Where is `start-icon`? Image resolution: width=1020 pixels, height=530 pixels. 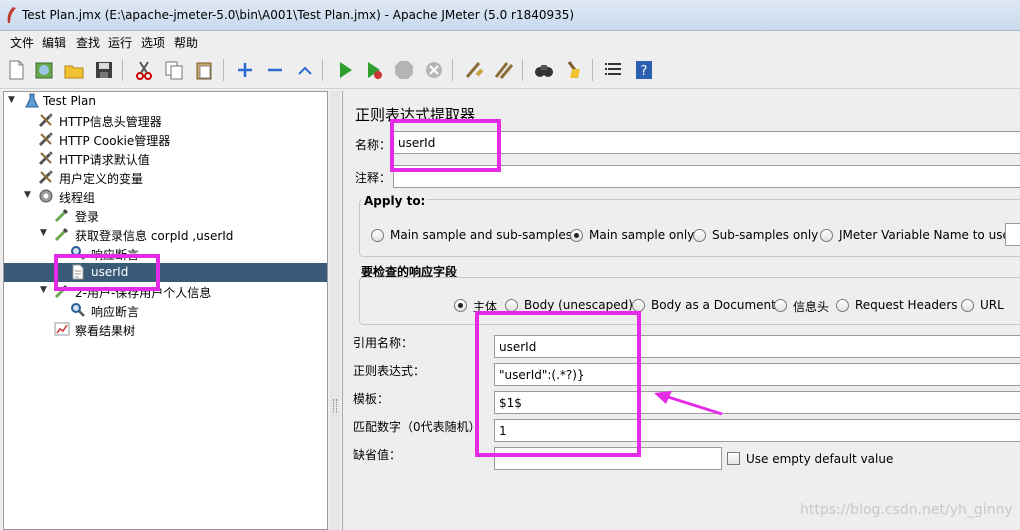
start-icon is located at coordinates (345, 70).